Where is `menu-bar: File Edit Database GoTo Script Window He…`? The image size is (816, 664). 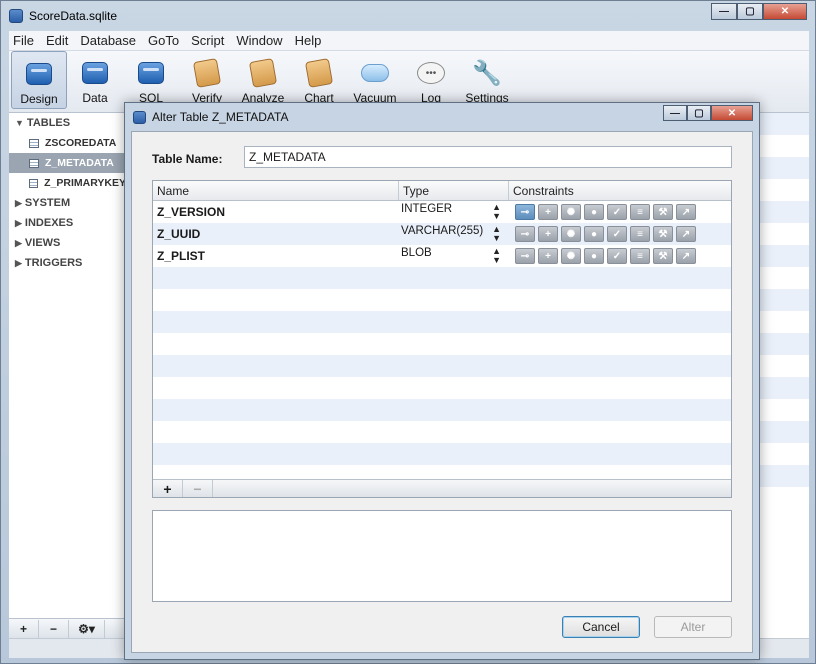 menu-bar: File Edit Database GoTo Script Window He… is located at coordinates (409, 41).